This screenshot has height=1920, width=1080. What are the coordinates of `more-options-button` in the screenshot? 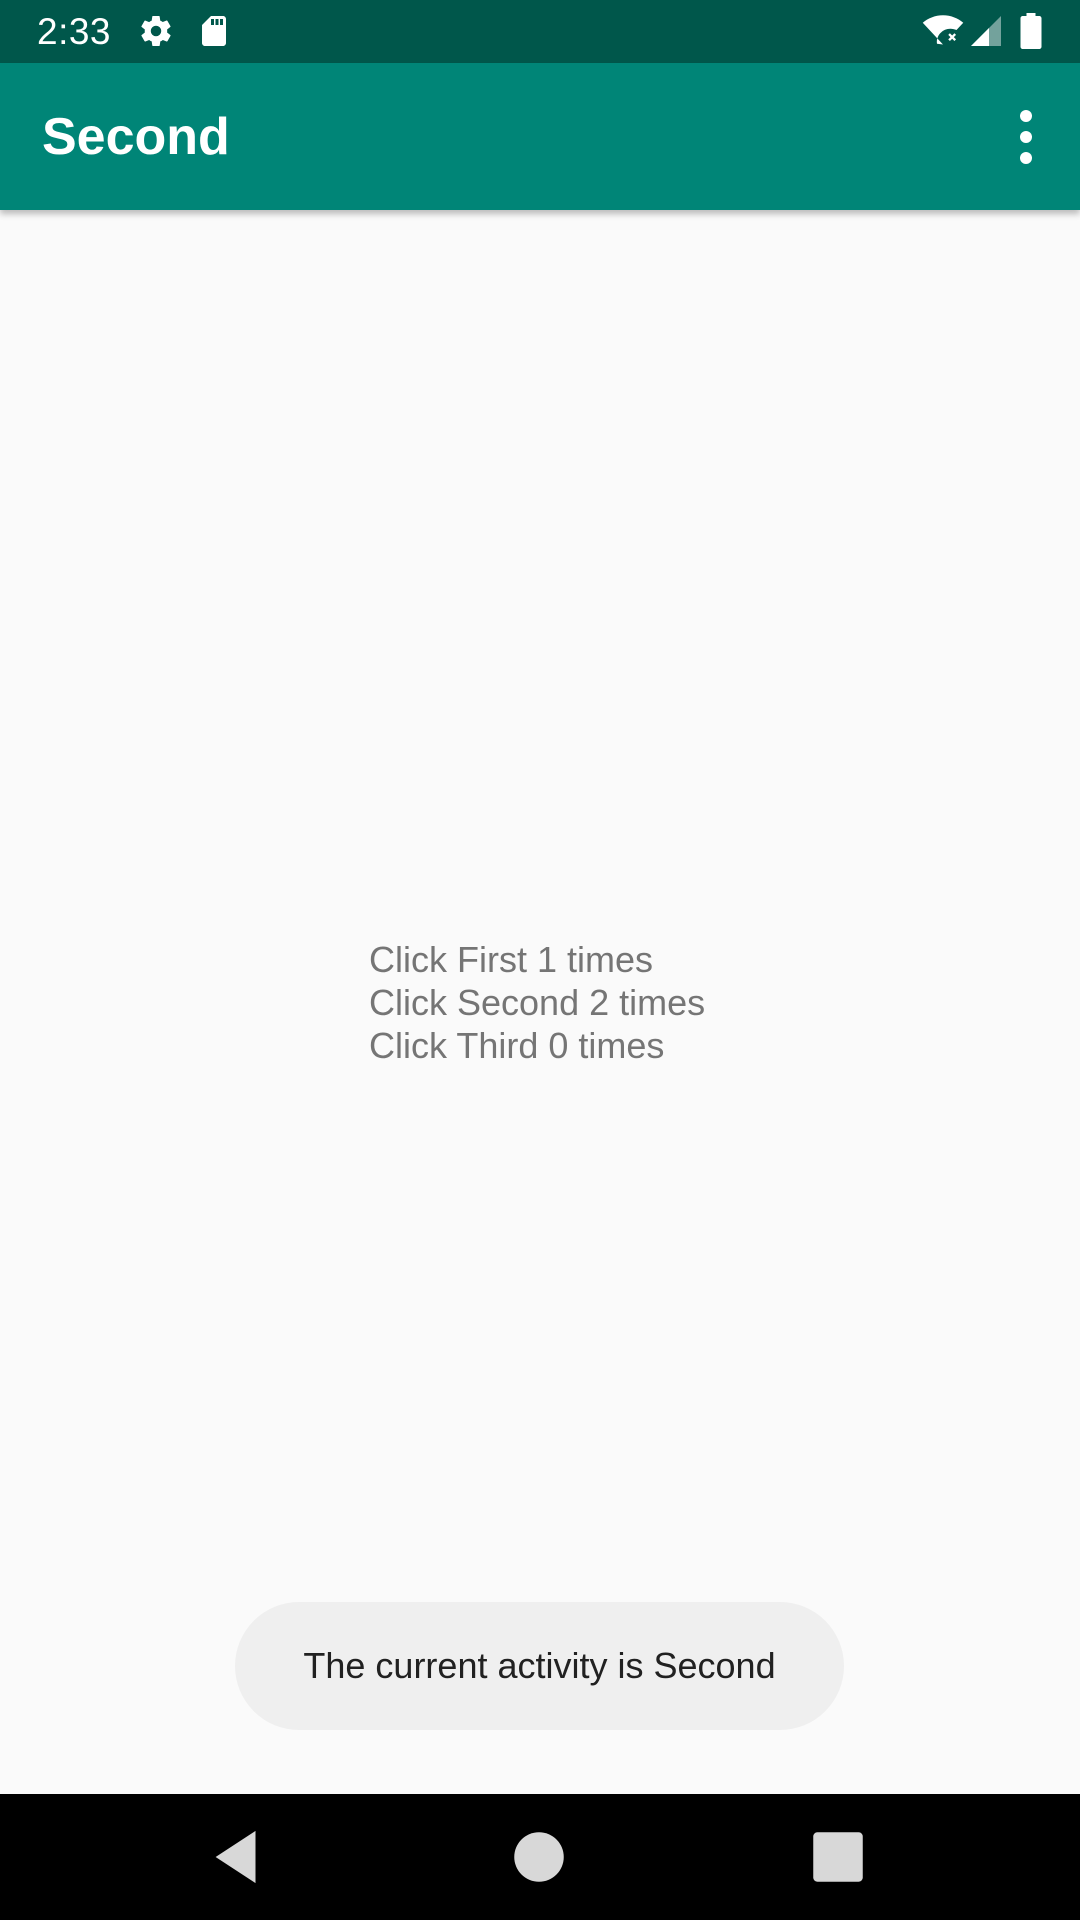 It's located at (1026, 137).